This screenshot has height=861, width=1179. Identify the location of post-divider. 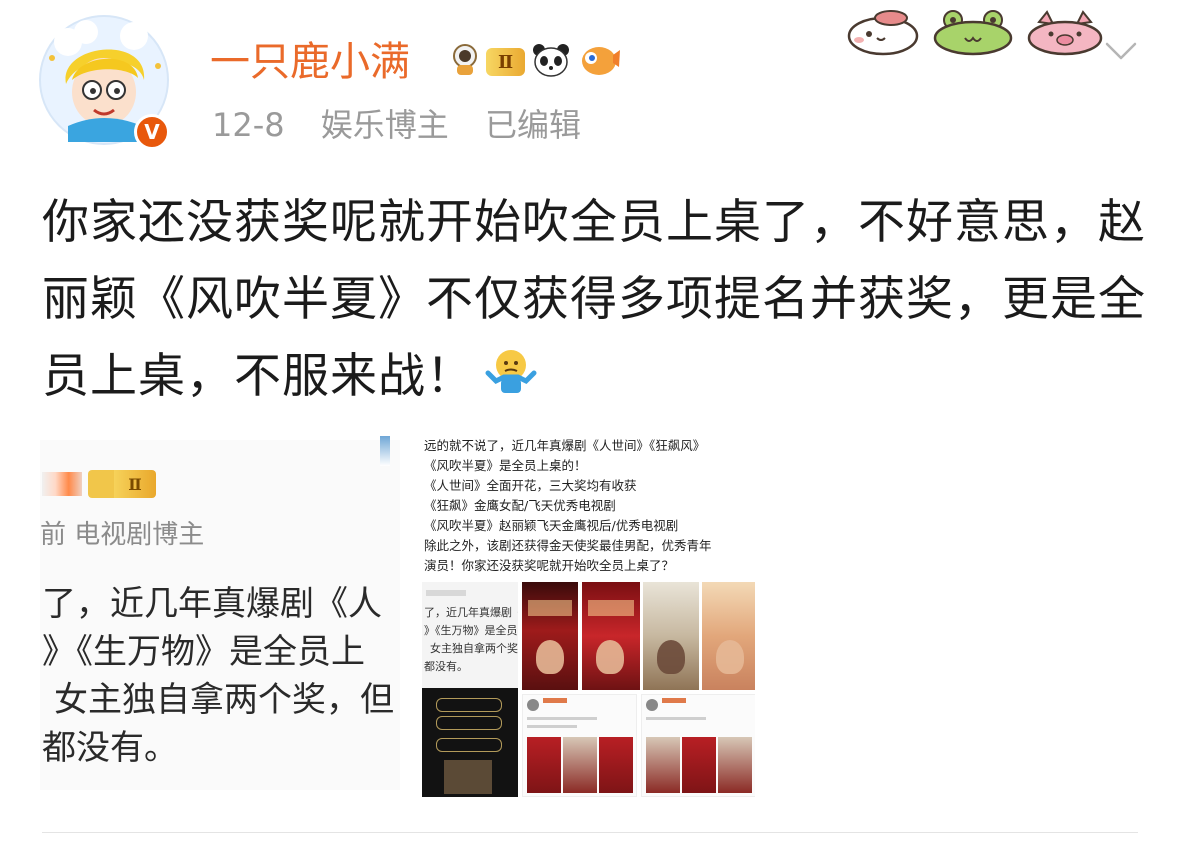
(590, 832).